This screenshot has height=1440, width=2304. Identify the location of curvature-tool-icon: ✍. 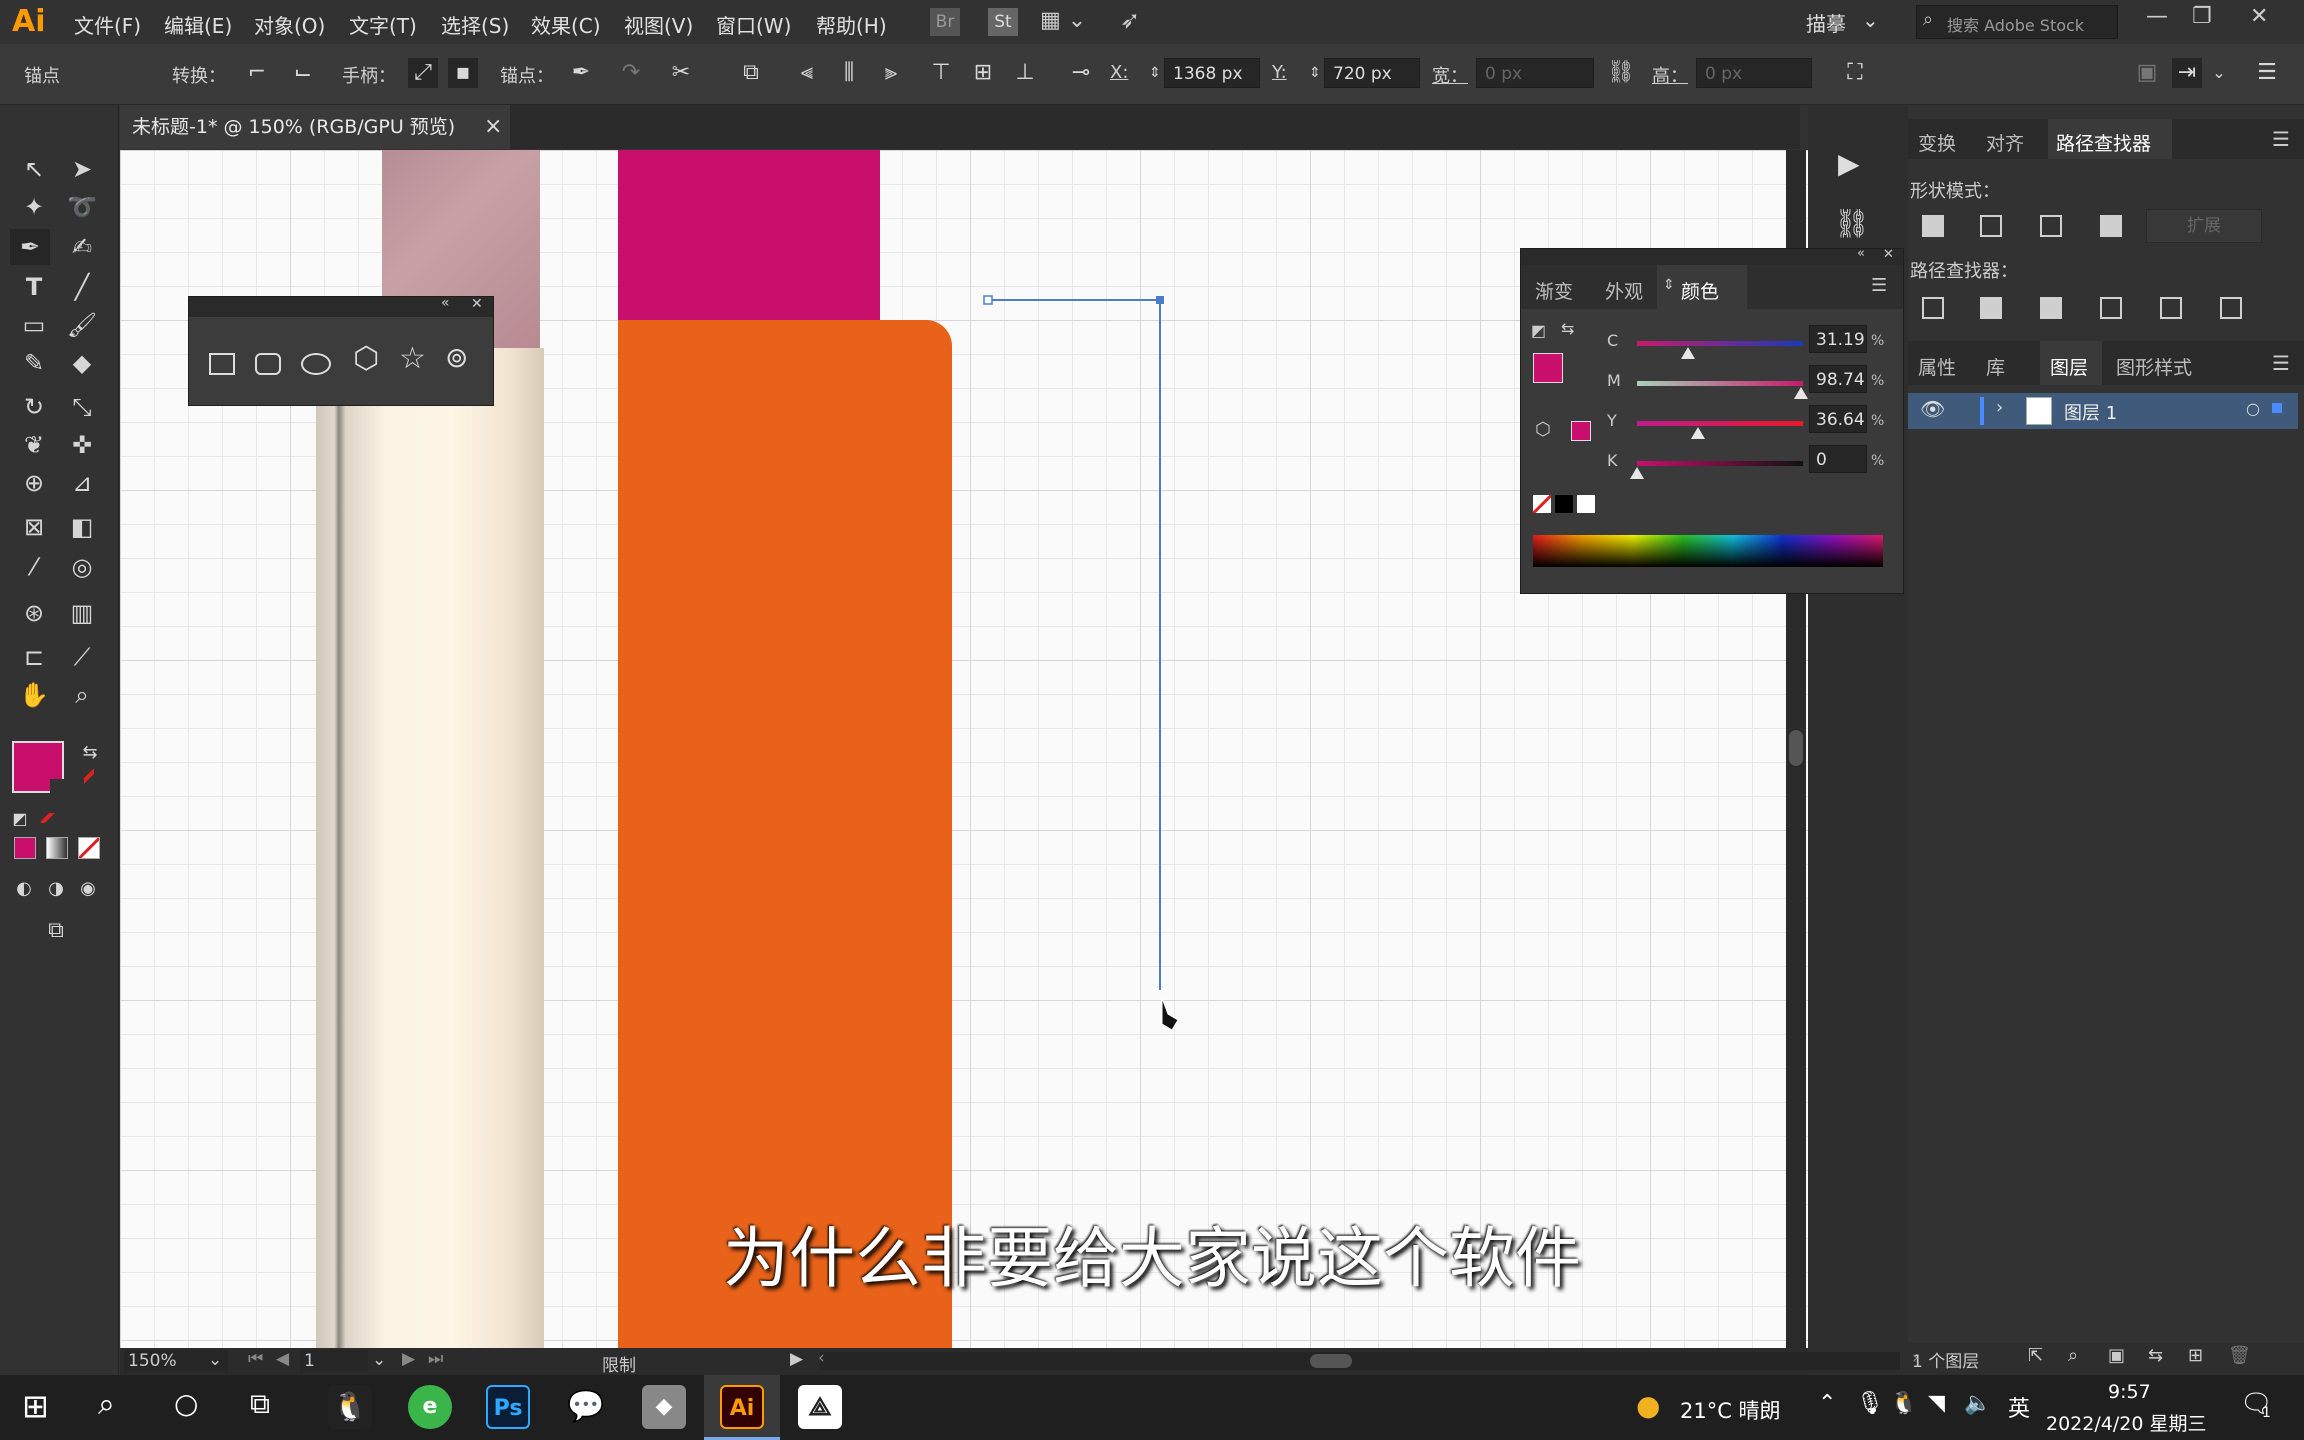
(82, 247).